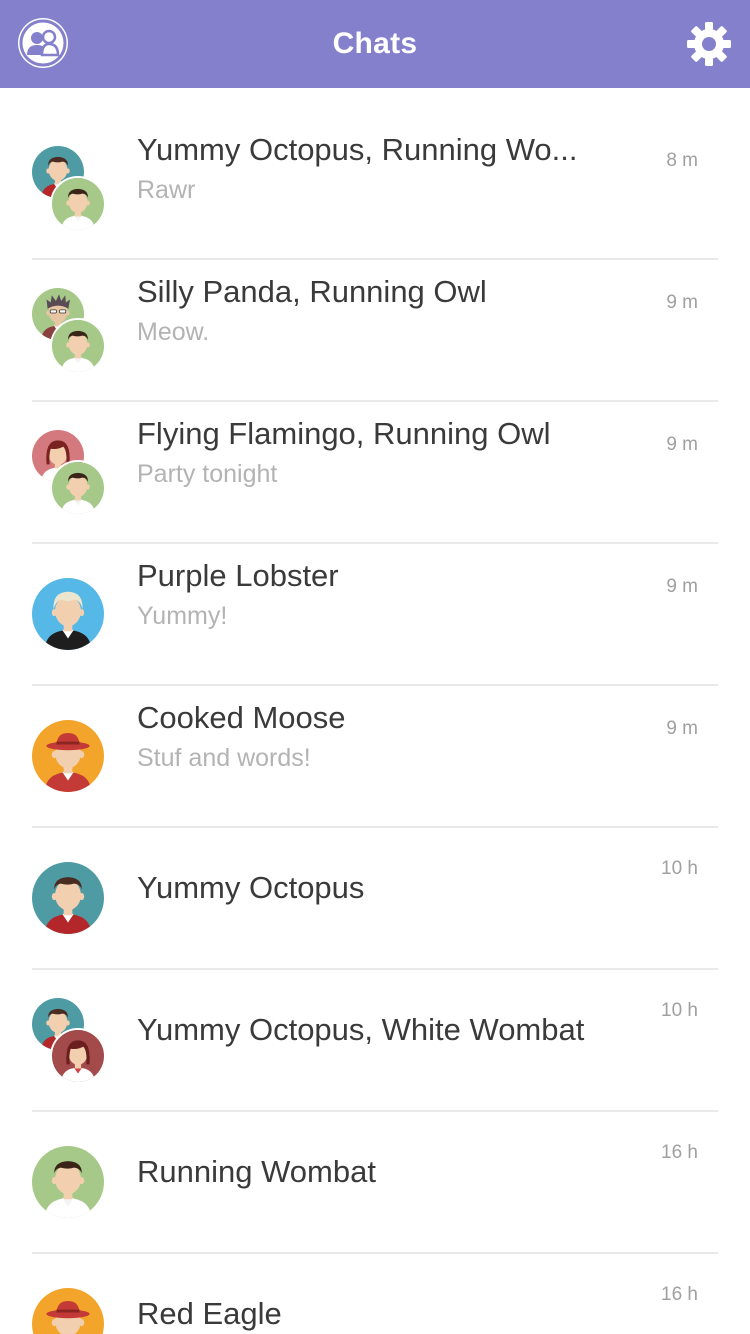  I want to click on chat-row: Running Wombat 16 h, so click(375, 1183).